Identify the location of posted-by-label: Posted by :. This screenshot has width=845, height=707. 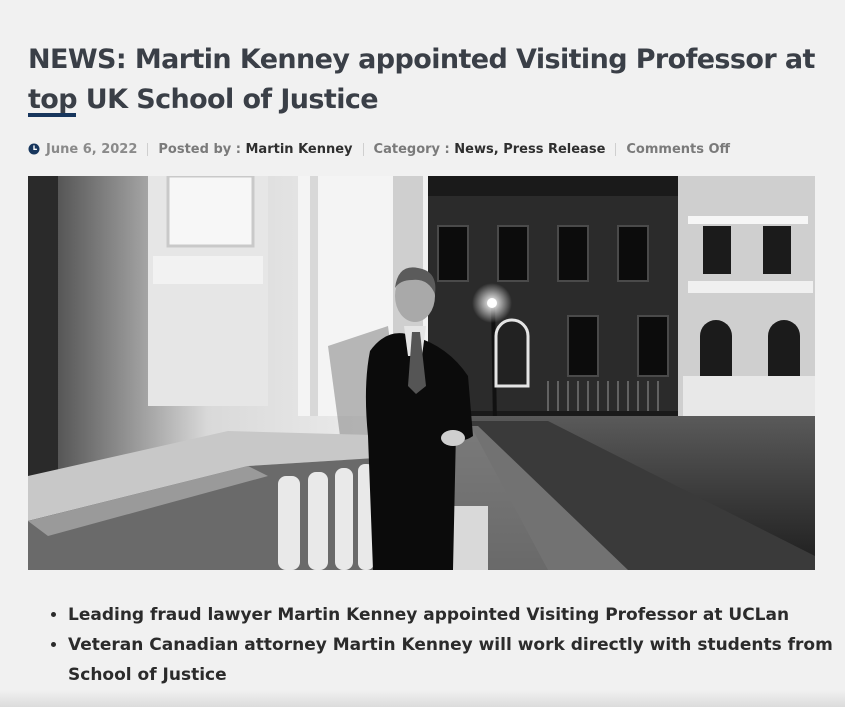
(199, 149).